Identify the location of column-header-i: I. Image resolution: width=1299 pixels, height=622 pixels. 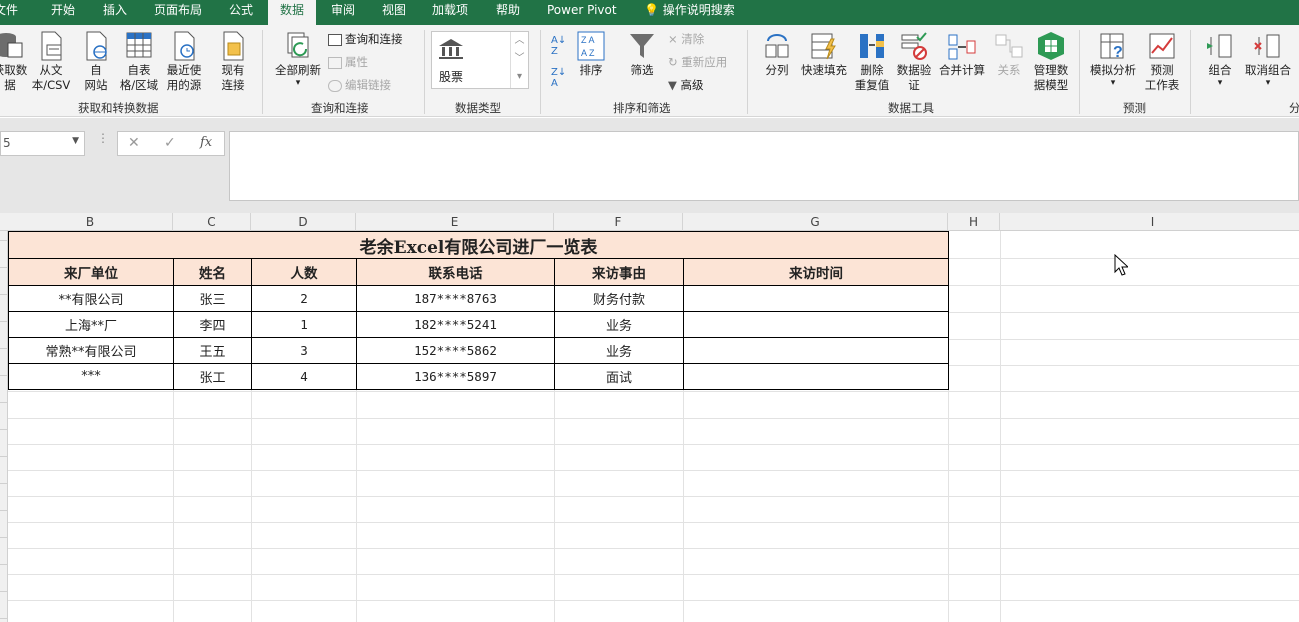
(1149, 222).